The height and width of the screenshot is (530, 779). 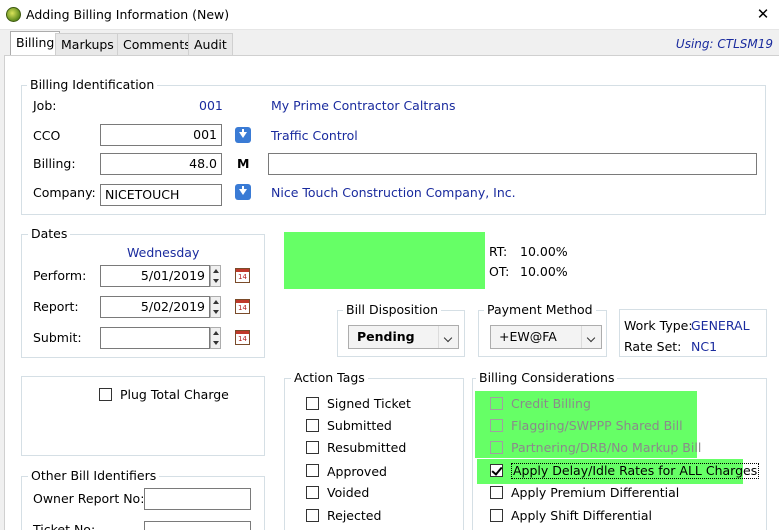 I want to click on window-title: Adding Billing Information (New), so click(x=128, y=14).